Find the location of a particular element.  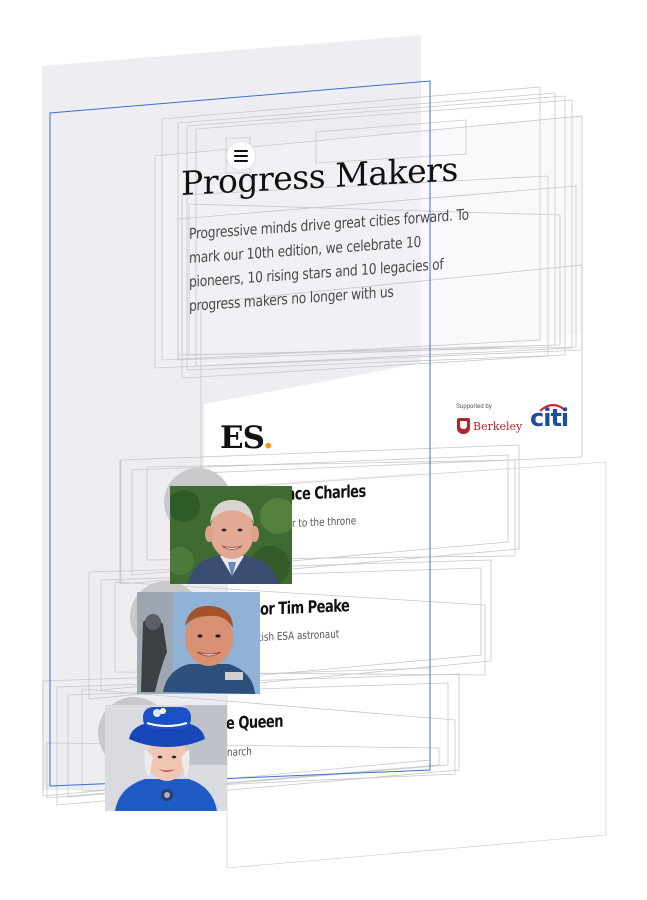

tim-peake-photo is located at coordinates (198, 643).